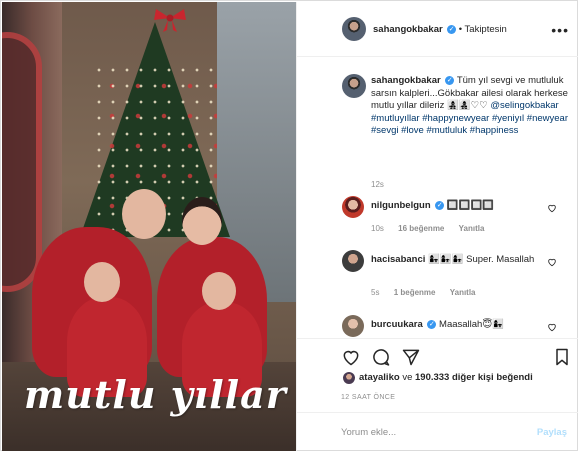 This screenshot has height=451, width=578. Describe the element at coordinates (421, 228) in the screenshot. I see `comment-likes: 16 beğenme` at that location.